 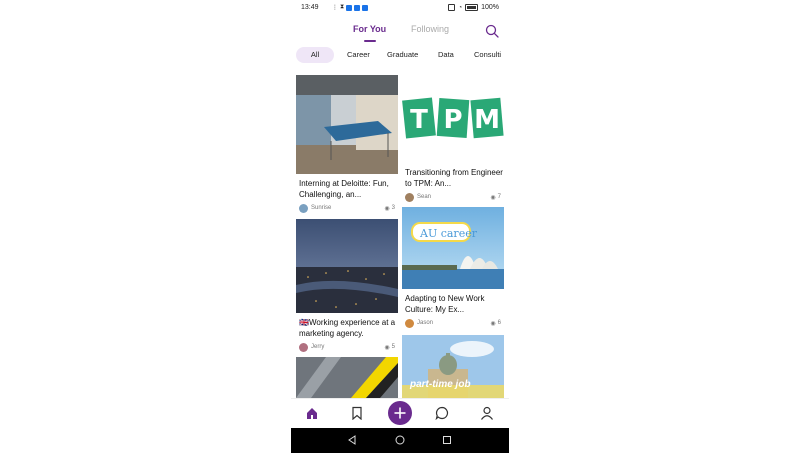 What do you see at coordinates (347, 208) in the screenshot?
I see `post-meta: Sunrise ◉ 3` at bounding box center [347, 208].